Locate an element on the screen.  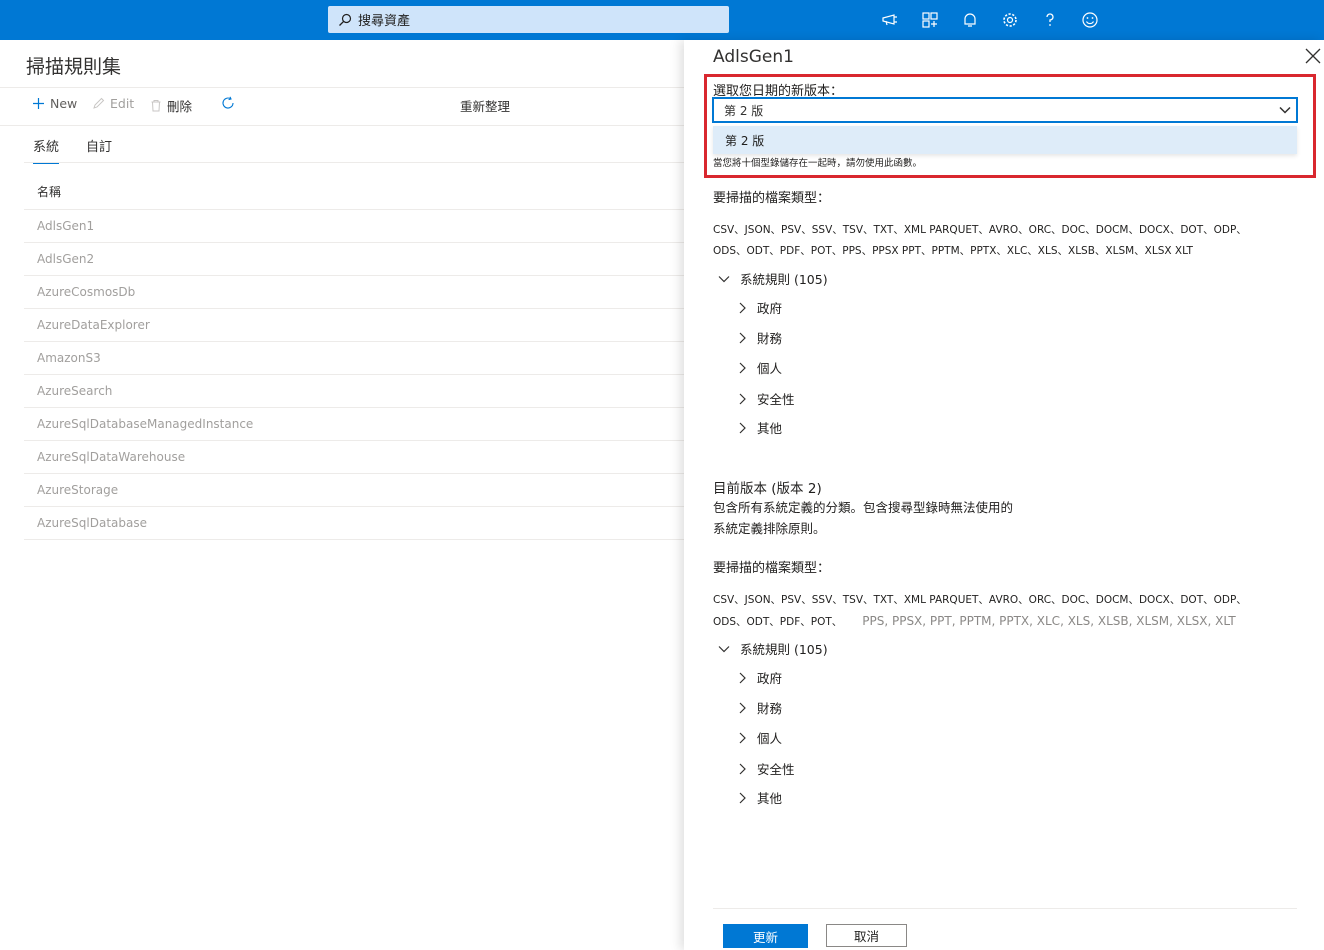
edit-button: Edit is located at coordinates (113, 103).